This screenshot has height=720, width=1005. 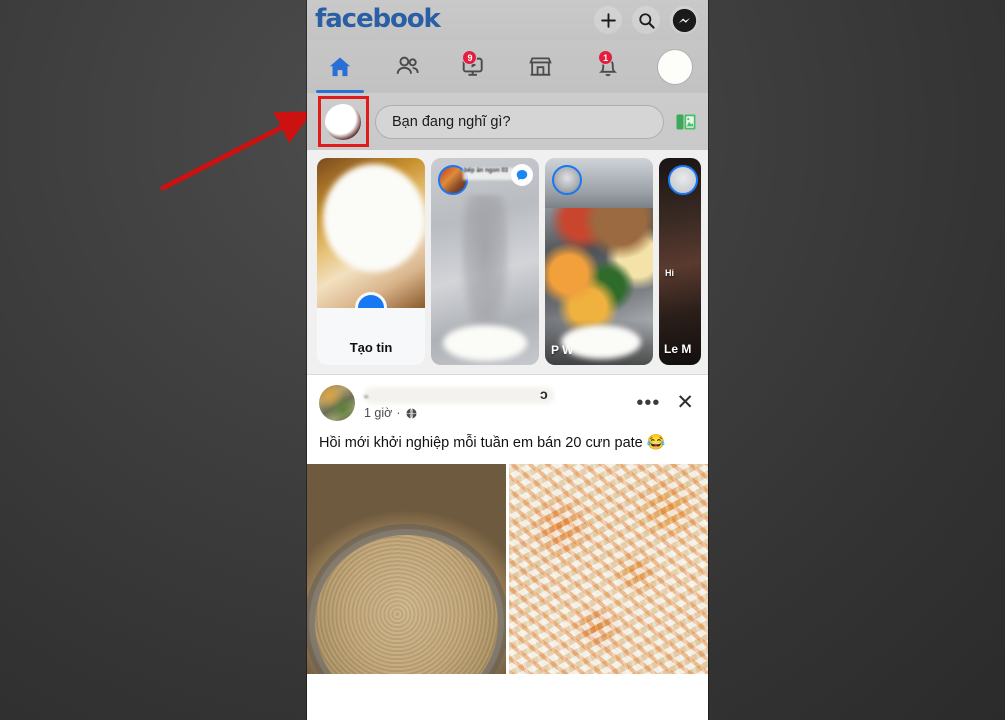 I want to click on add-button: +, so click(x=608, y=20).